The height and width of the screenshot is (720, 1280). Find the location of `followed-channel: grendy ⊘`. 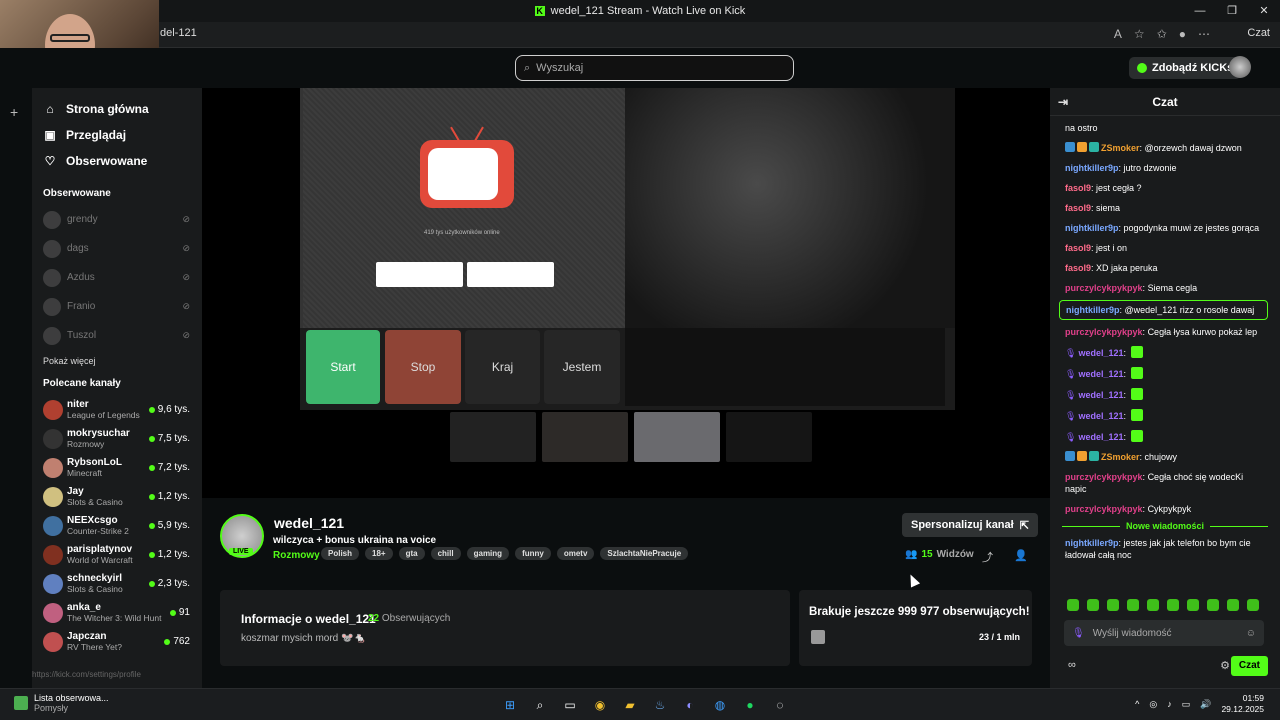

followed-channel: grendy ⊘ is located at coordinates (117, 219).